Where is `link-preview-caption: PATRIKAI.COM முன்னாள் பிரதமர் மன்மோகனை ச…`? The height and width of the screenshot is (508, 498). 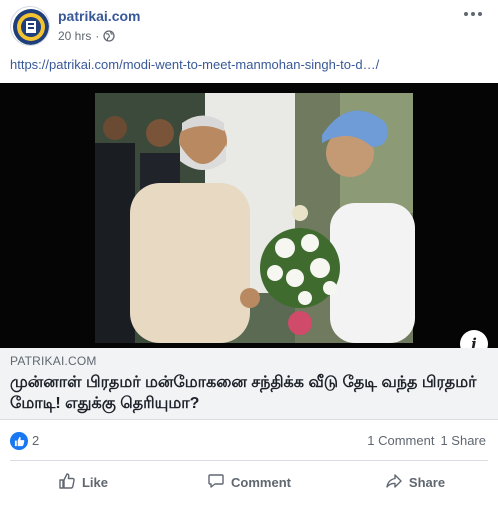
link-preview-caption: PATRIKAI.COM முன்னாள் பிரதமர் மன்மோகனை ச… is located at coordinates (249, 384).